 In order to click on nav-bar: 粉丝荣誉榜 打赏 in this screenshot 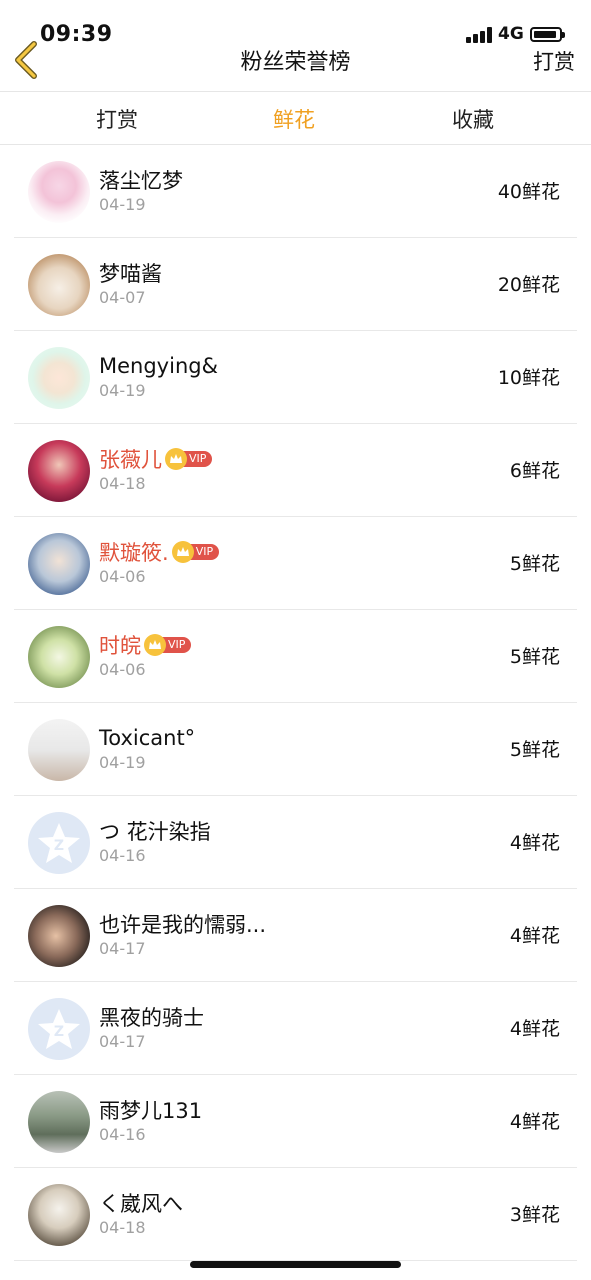, I will do `click(295, 46)`.